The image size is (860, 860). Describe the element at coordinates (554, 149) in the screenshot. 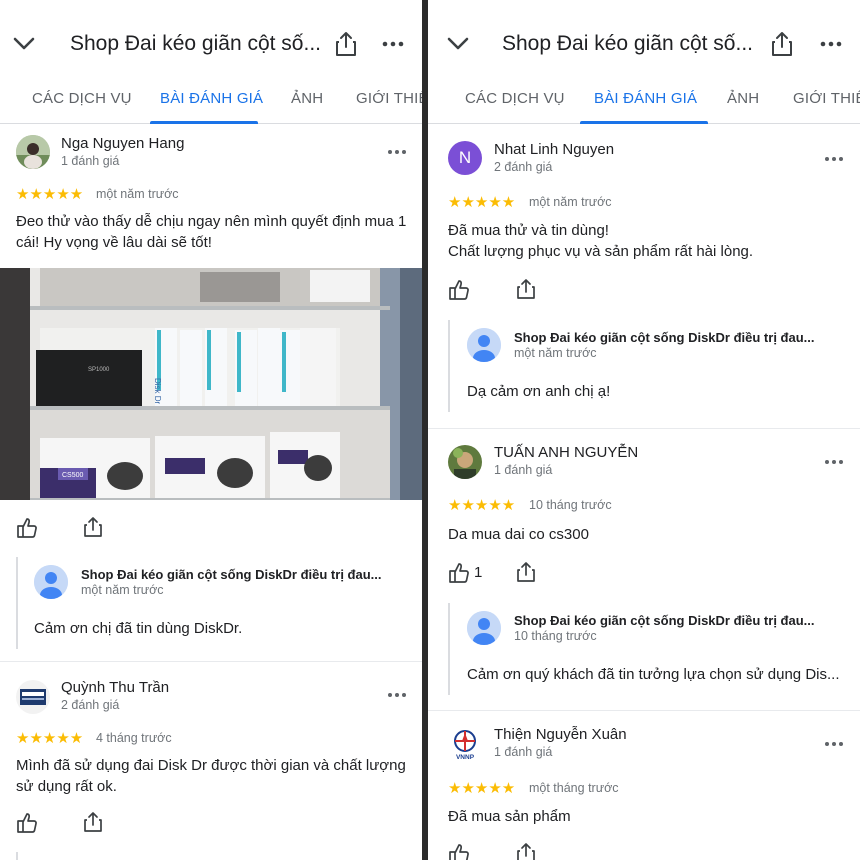

I see `reviewer-name: Nhat Linh Nguyen` at that location.